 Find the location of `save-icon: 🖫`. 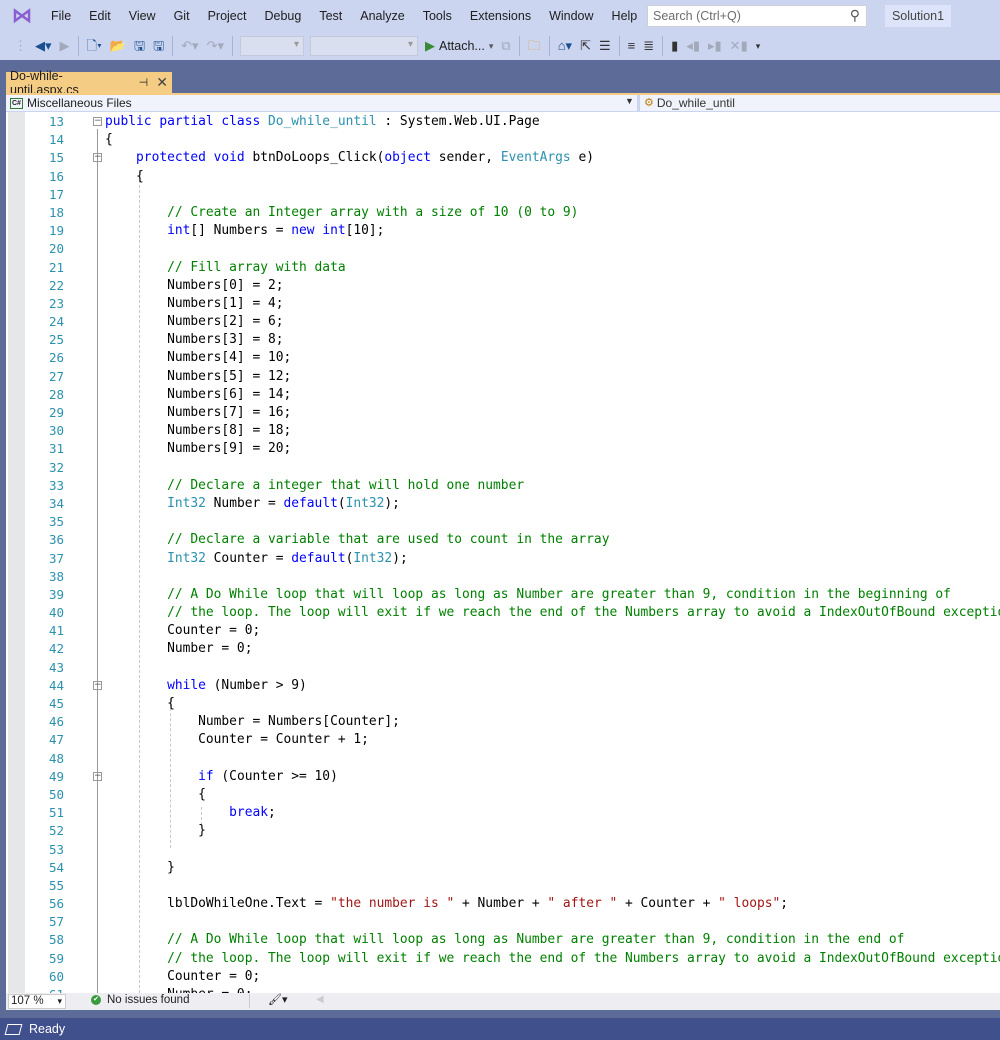

save-icon: 🖫 is located at coordinates (139, 46).